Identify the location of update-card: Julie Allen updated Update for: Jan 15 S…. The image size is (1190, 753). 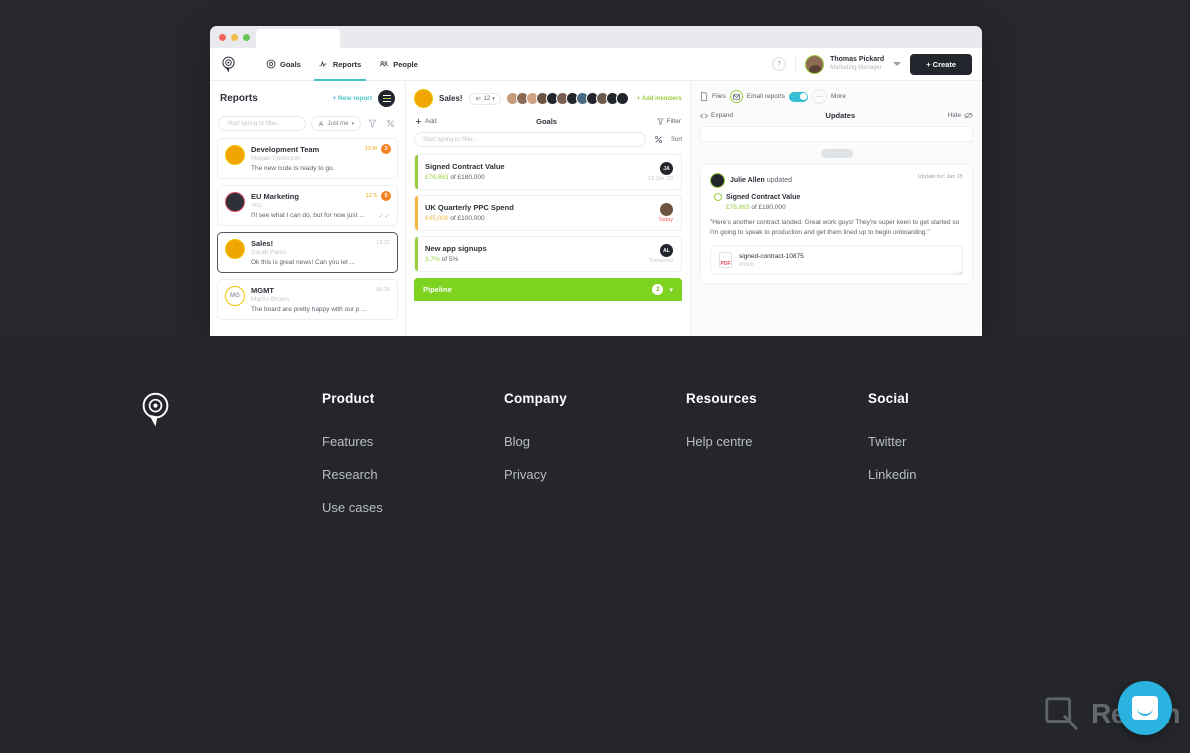
(836, 224).